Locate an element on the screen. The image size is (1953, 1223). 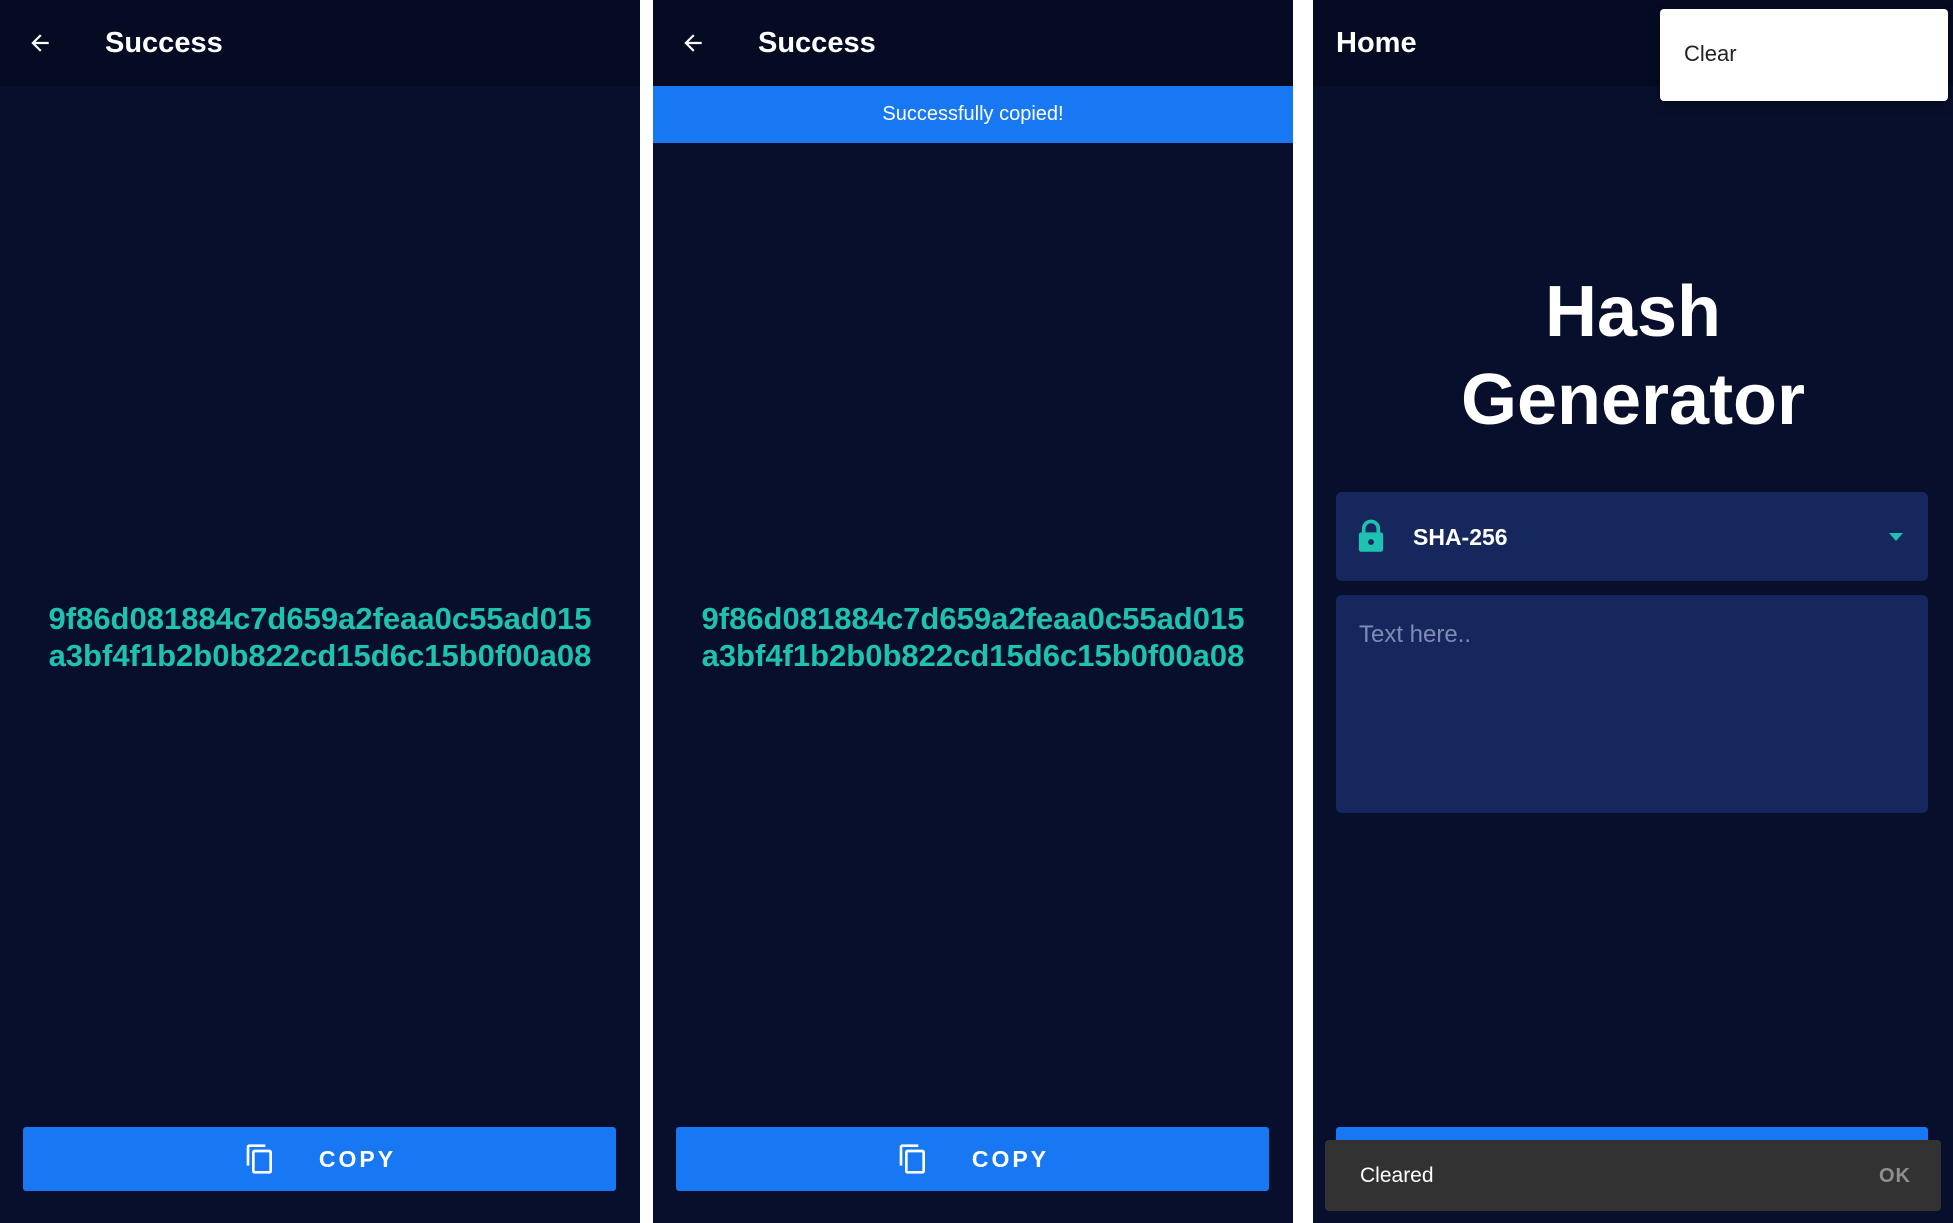
menu-item-clear: Clear is located at coordinates (1804, 55).